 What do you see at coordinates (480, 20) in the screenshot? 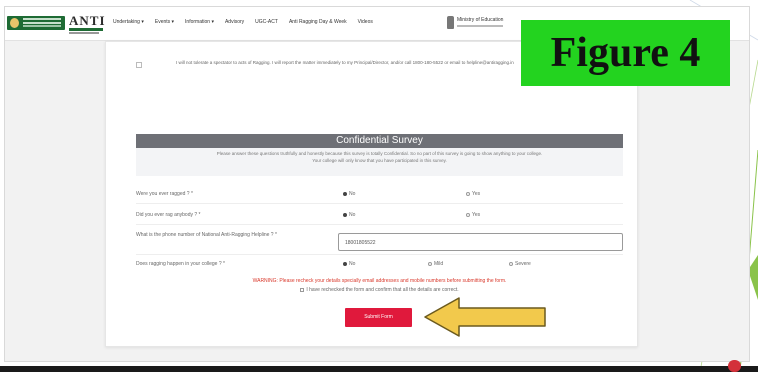
I see `ministry-name: Ministry of Education` at bounding box center [480, 20].